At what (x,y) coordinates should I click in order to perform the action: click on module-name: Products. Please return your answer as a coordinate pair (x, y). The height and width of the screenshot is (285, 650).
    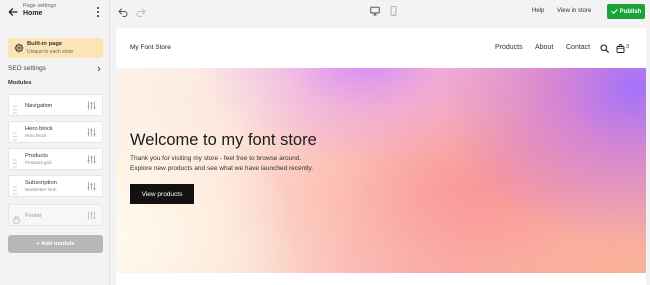
    Looking at the image, I should click on (36, 156).